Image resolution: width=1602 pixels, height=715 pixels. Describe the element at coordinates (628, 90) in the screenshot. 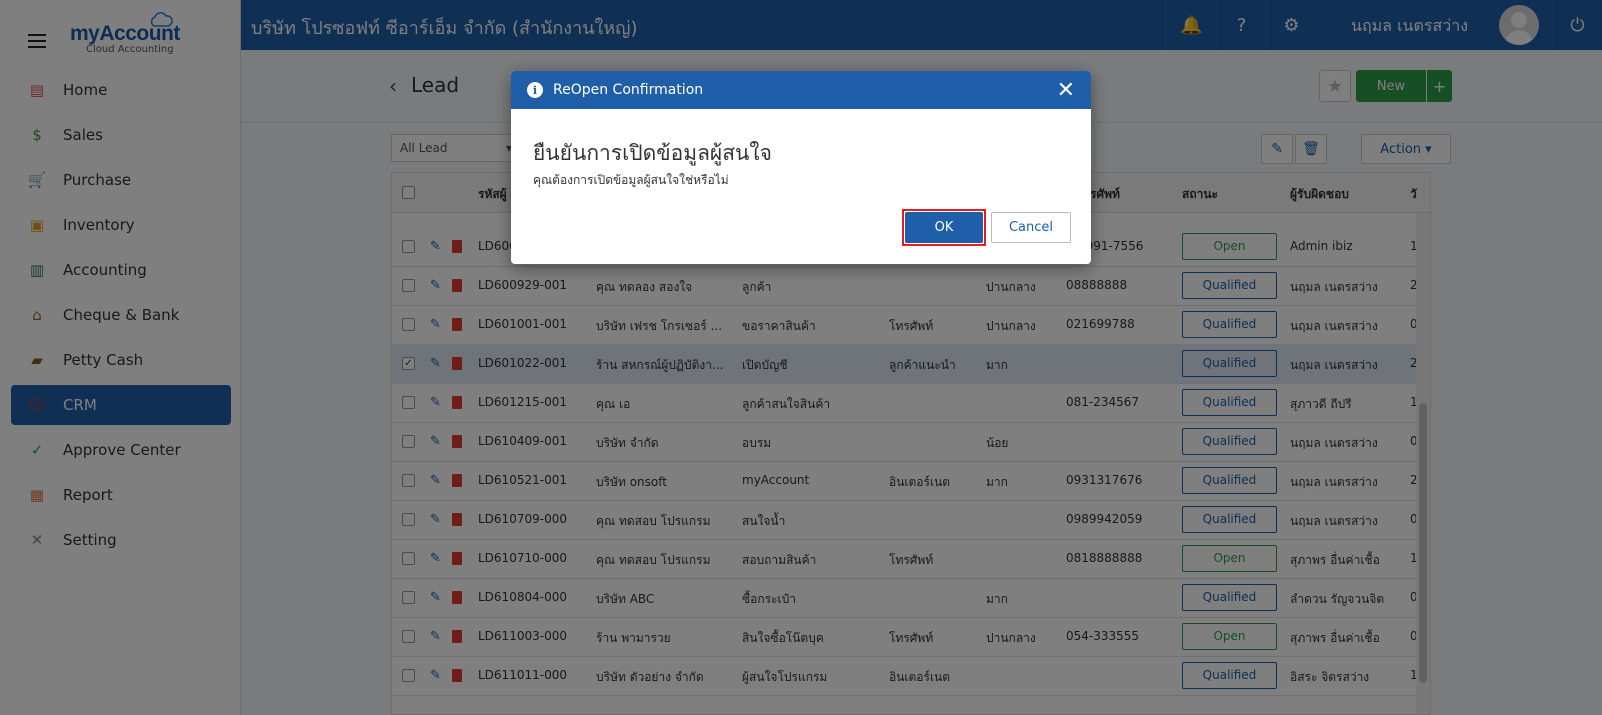

I see `dialog-header-title: ReOpen Confirmation` at that location.